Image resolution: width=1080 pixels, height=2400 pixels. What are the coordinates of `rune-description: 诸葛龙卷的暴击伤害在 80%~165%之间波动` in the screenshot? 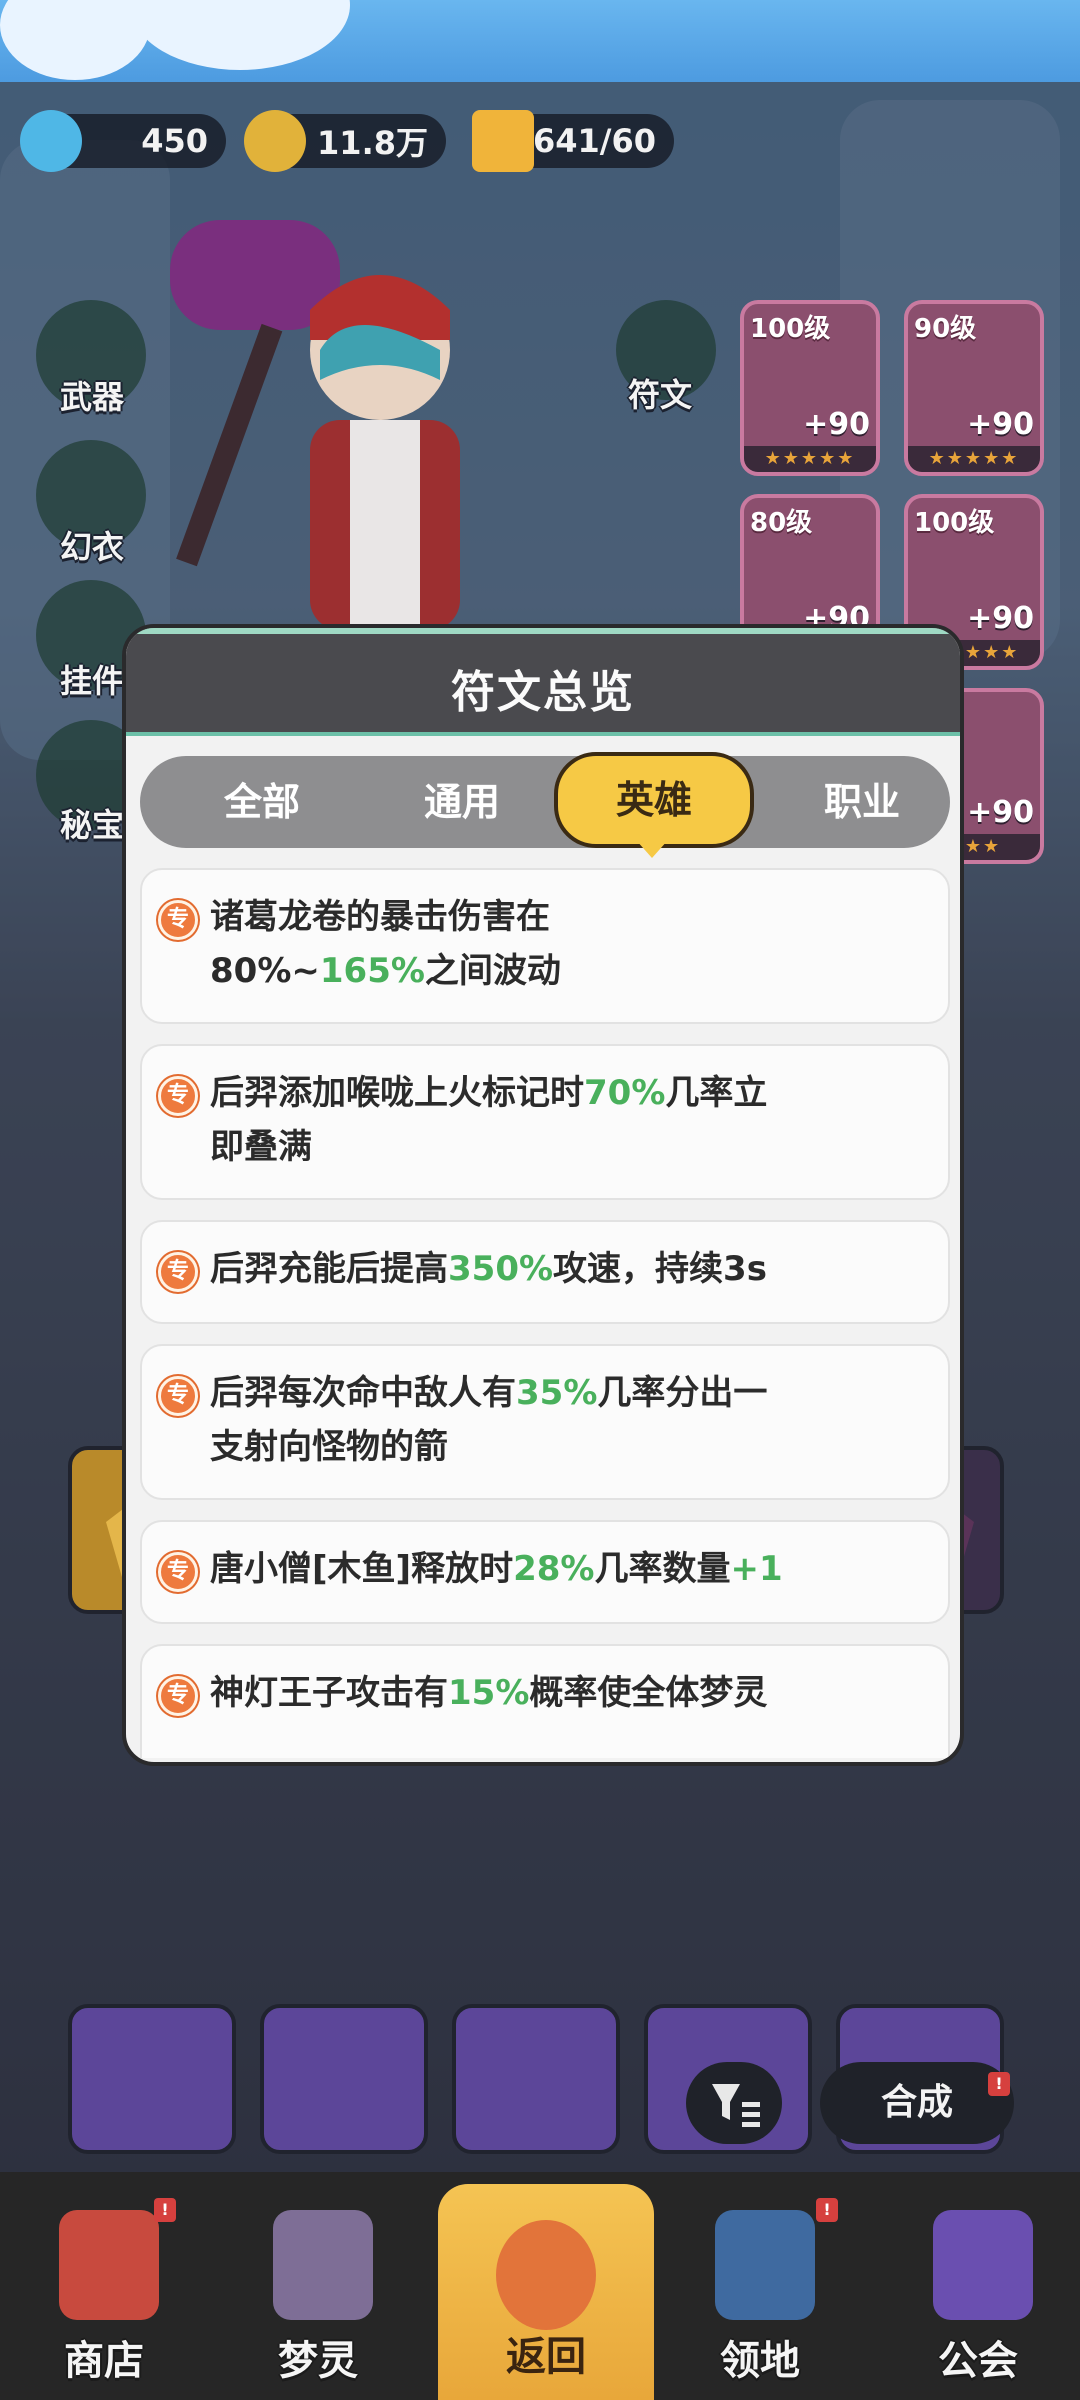 It's located at (530, 944).